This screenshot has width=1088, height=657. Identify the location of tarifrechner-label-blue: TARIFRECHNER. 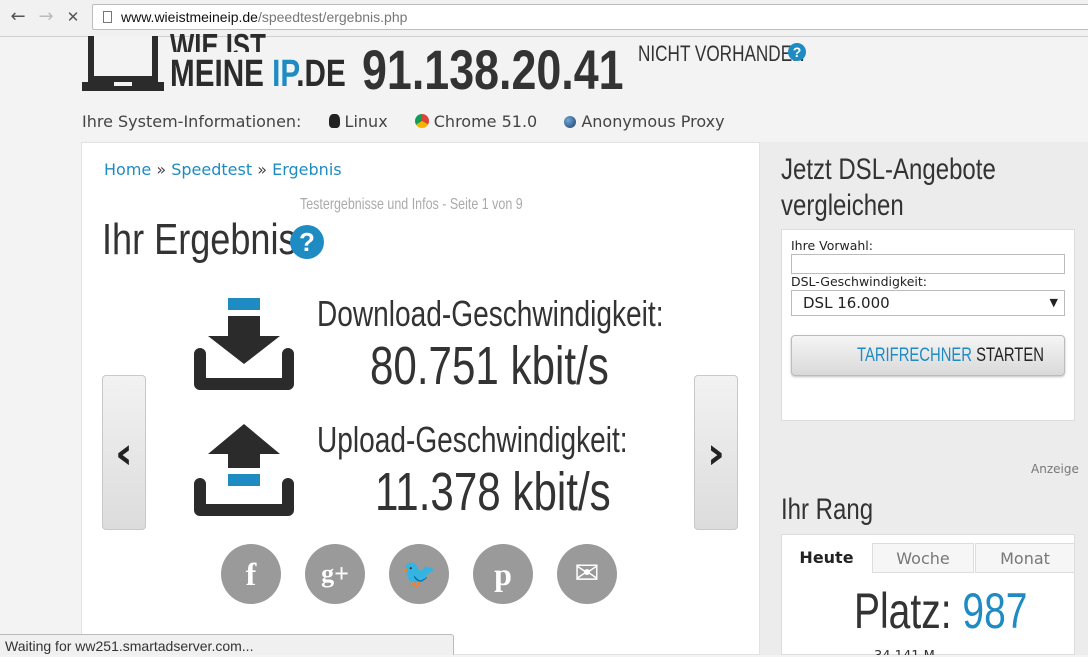
(915, 355).